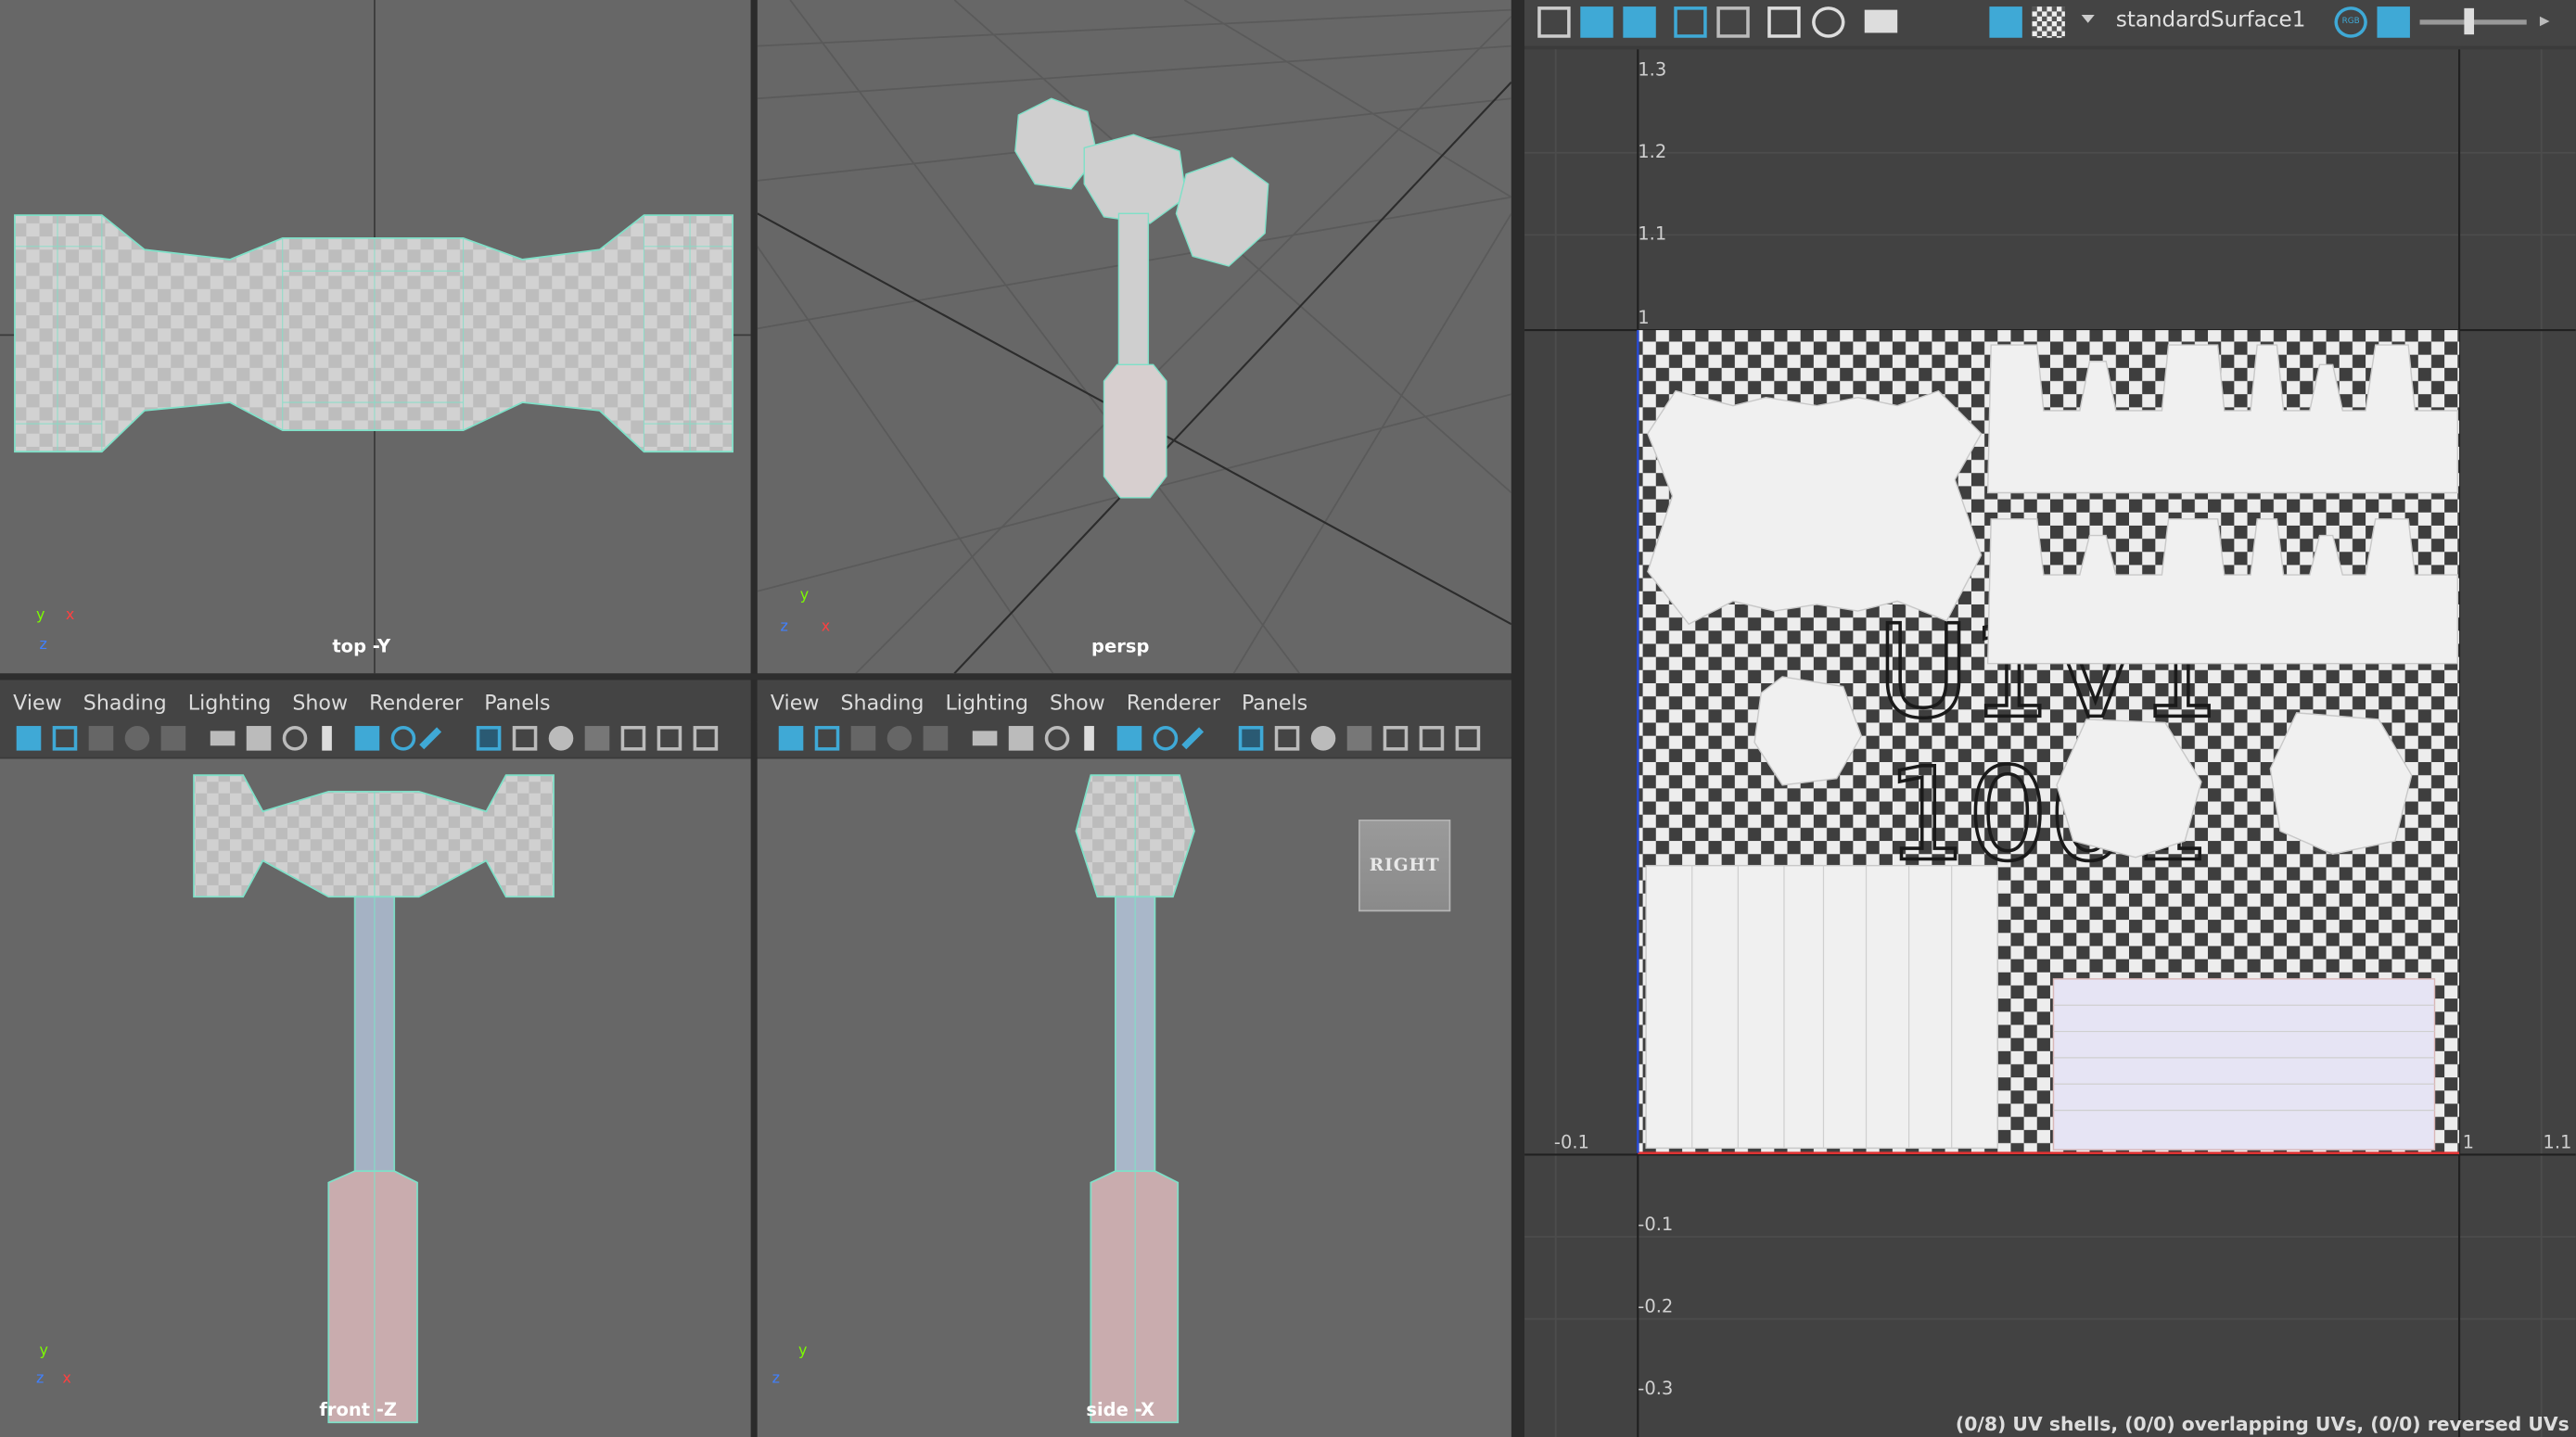 This screenshot has height=1437, width=2576. Describe the element at coordinates (1656, 1225) in the screenshot. I see `uv-v-tick-neg0.1: -0.1` at that location.